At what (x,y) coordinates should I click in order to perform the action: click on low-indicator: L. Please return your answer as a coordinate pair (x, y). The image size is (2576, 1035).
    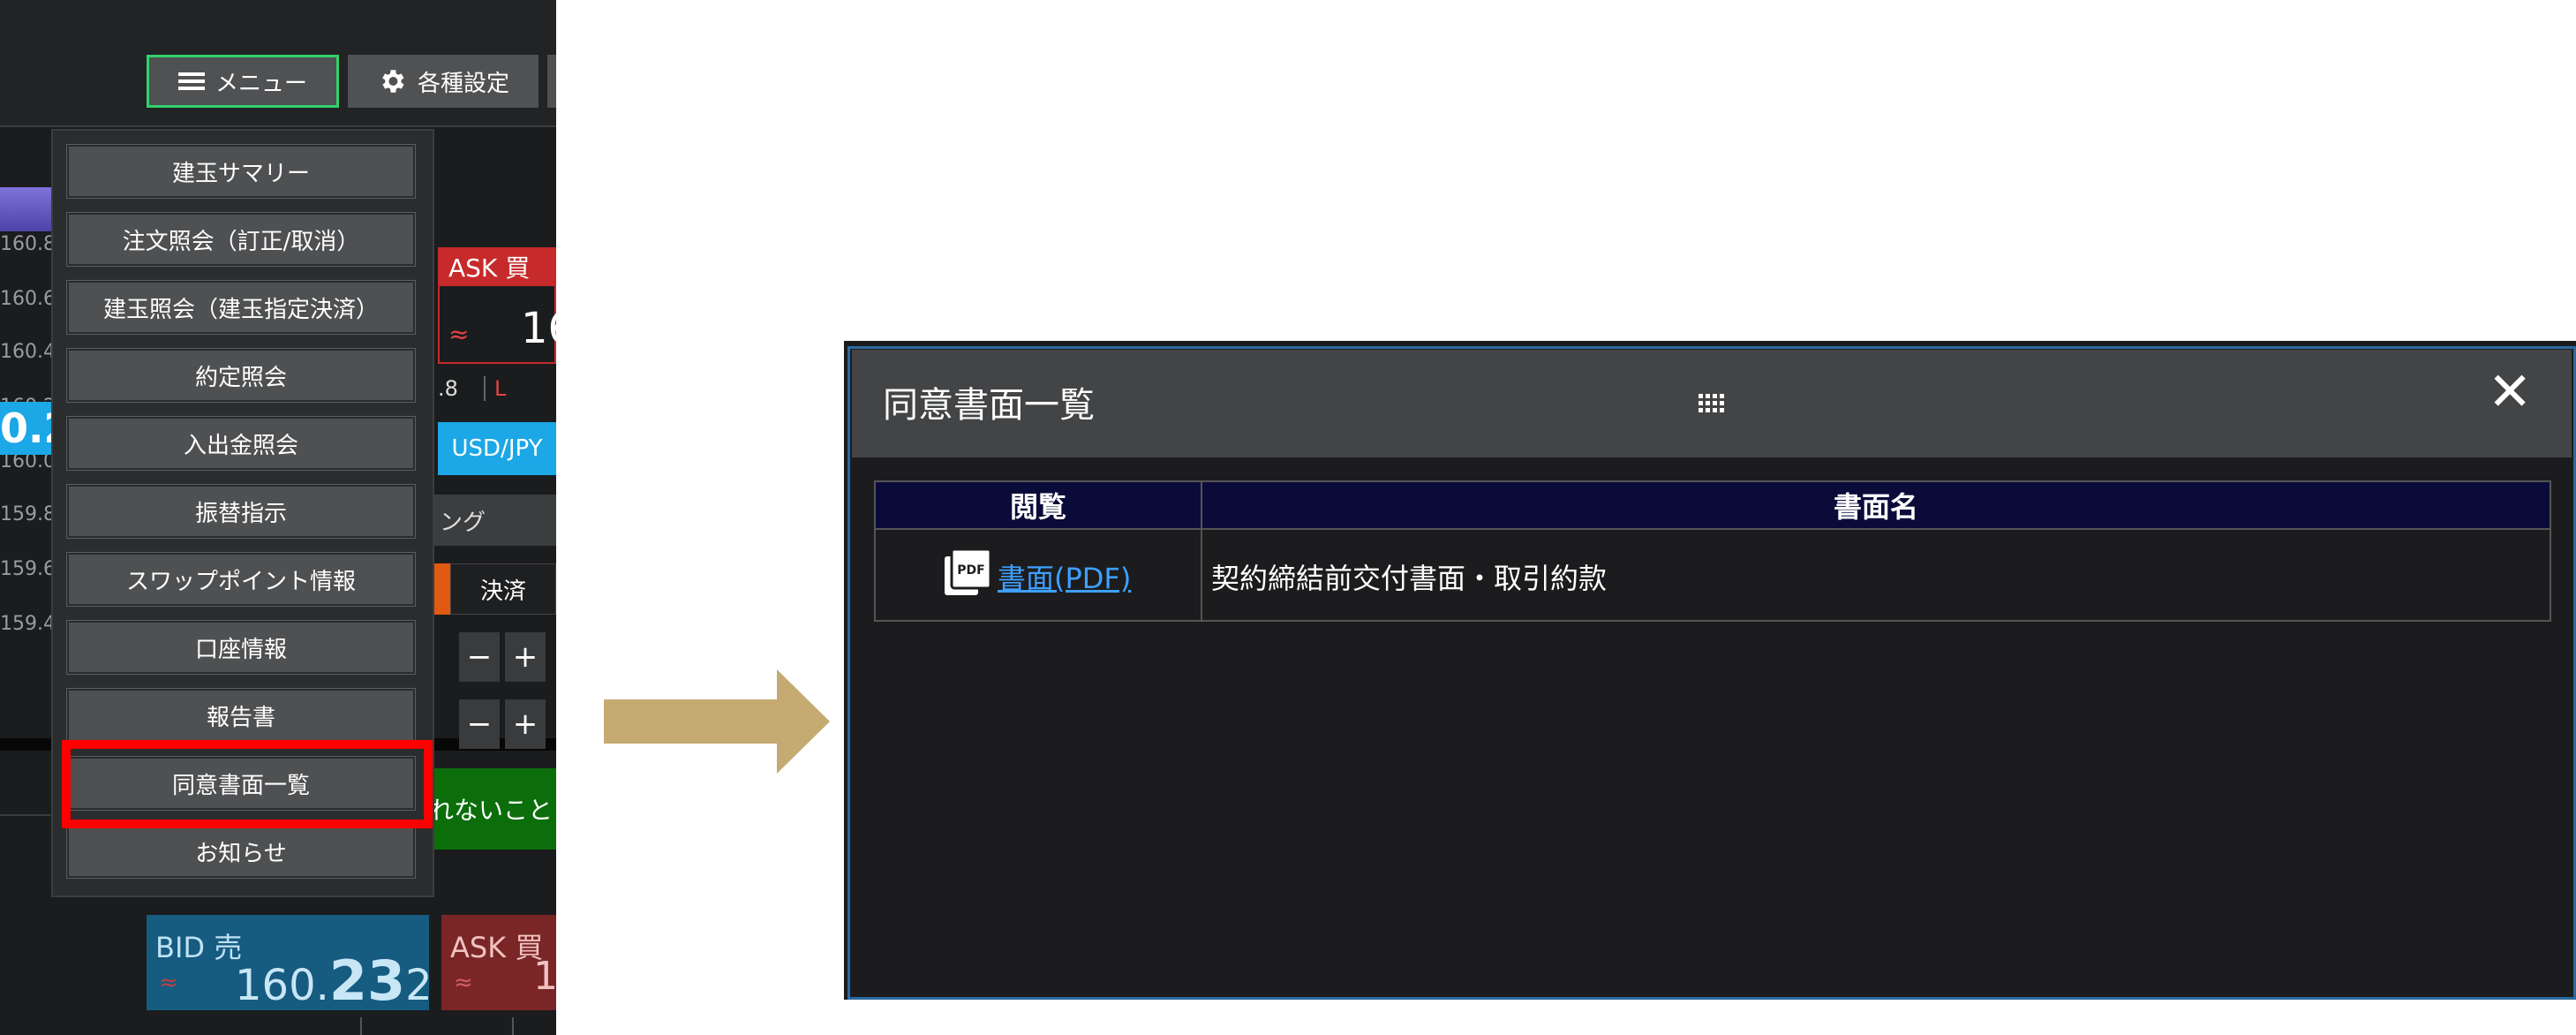
    Looking at the image, I should click on (495, 389).